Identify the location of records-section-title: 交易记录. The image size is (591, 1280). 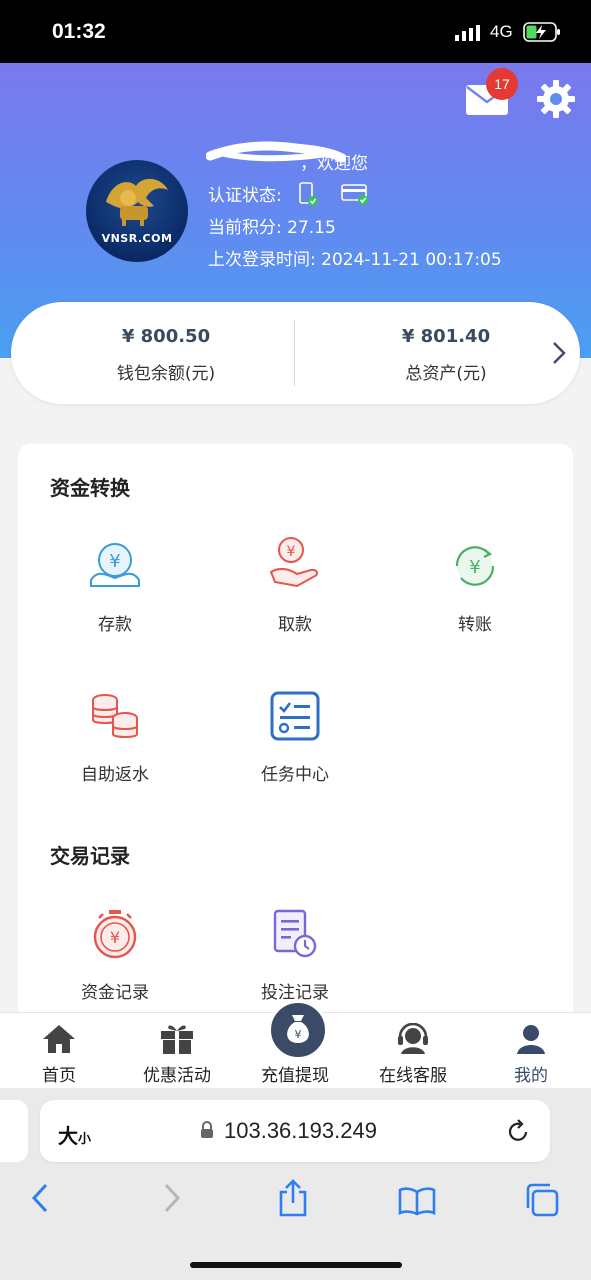
(90, 856).